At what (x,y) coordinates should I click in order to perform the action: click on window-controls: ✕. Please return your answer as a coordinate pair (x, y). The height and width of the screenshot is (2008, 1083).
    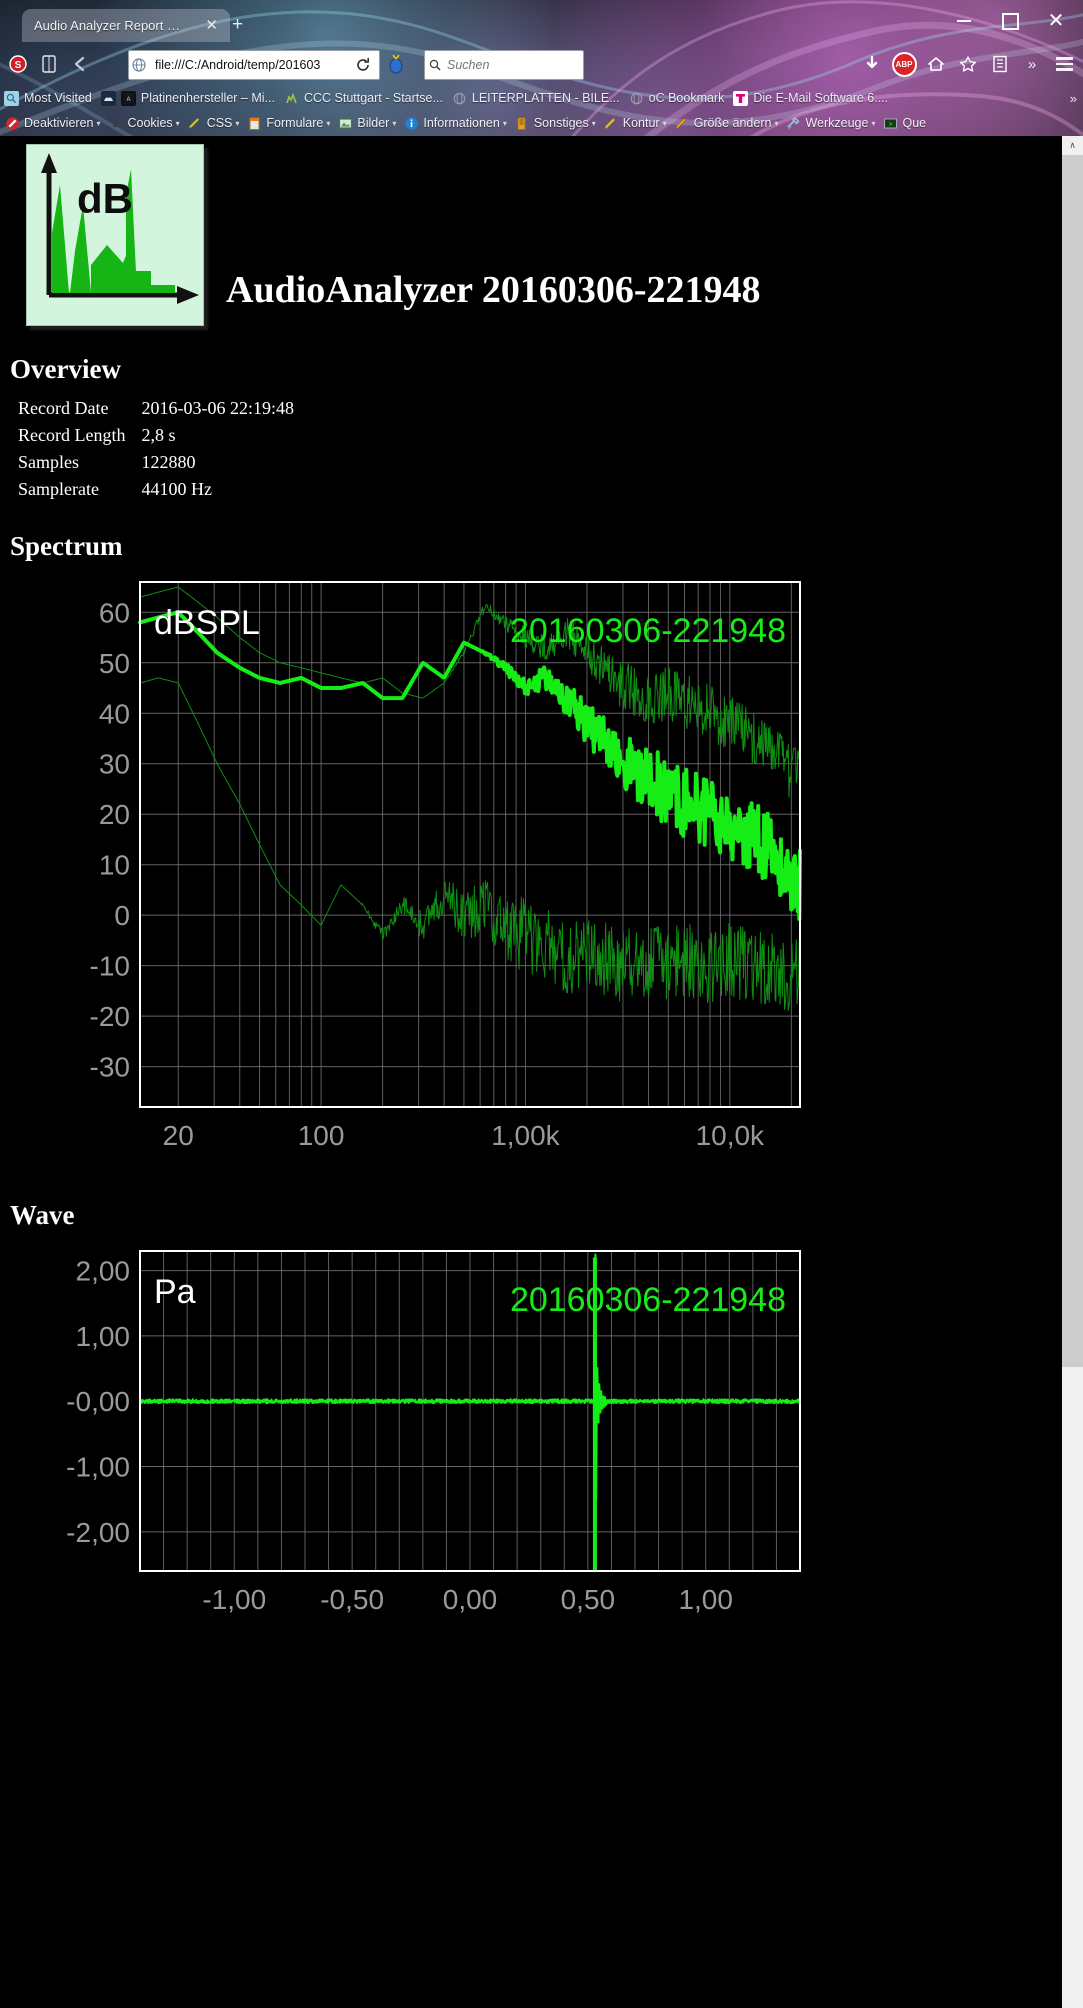
    Looking at the image, I should click on (1010, 21).